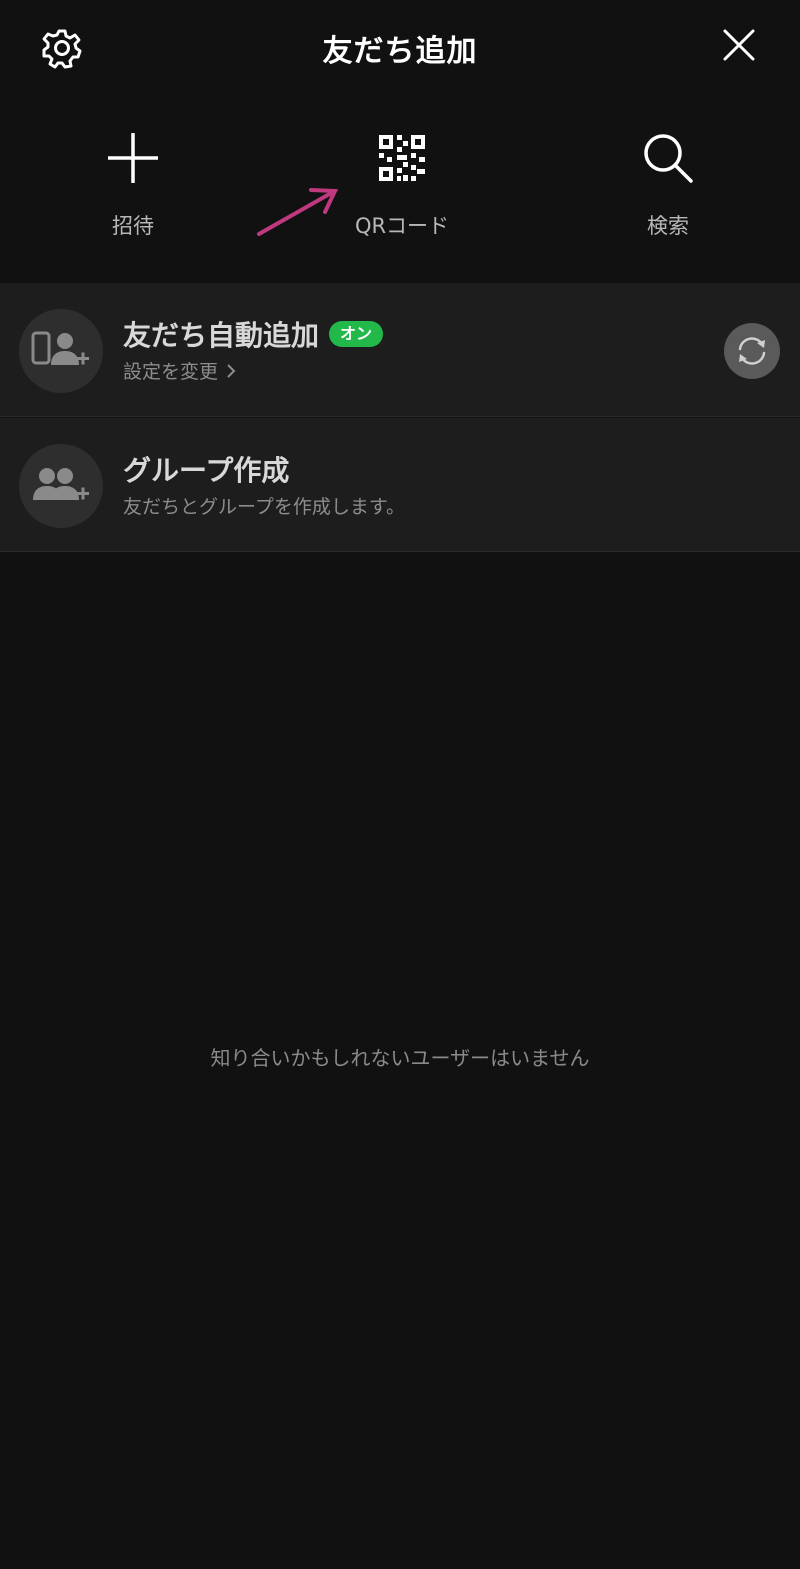  Describe the element at coordinates (668, 226) in the screenshot. I see `search-label: 検索` at that location.